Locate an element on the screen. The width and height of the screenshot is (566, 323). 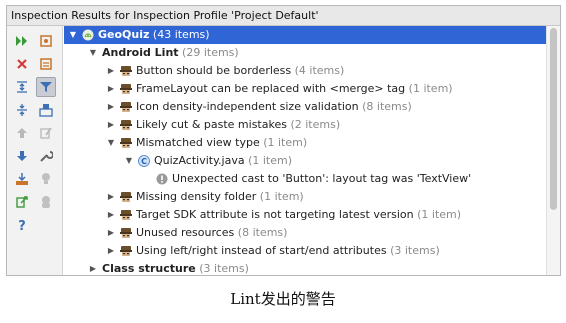
down-arrow-icon is located at coordinates (22, 156).